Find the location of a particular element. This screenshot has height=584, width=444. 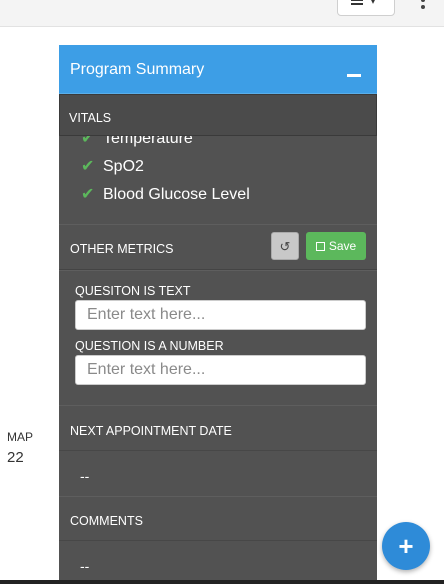

text-question-input is located at coordinates (220, 315).